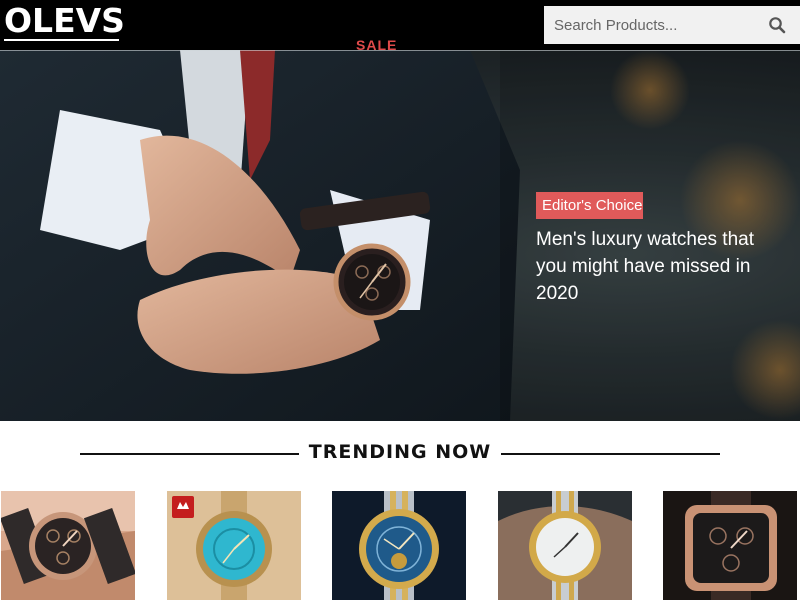 Image resolution: width=800 pixels, height=600 pixels. Describe the element at coordinates (610, 454) in the screenshot. I see `trending-right-rule` at that location.